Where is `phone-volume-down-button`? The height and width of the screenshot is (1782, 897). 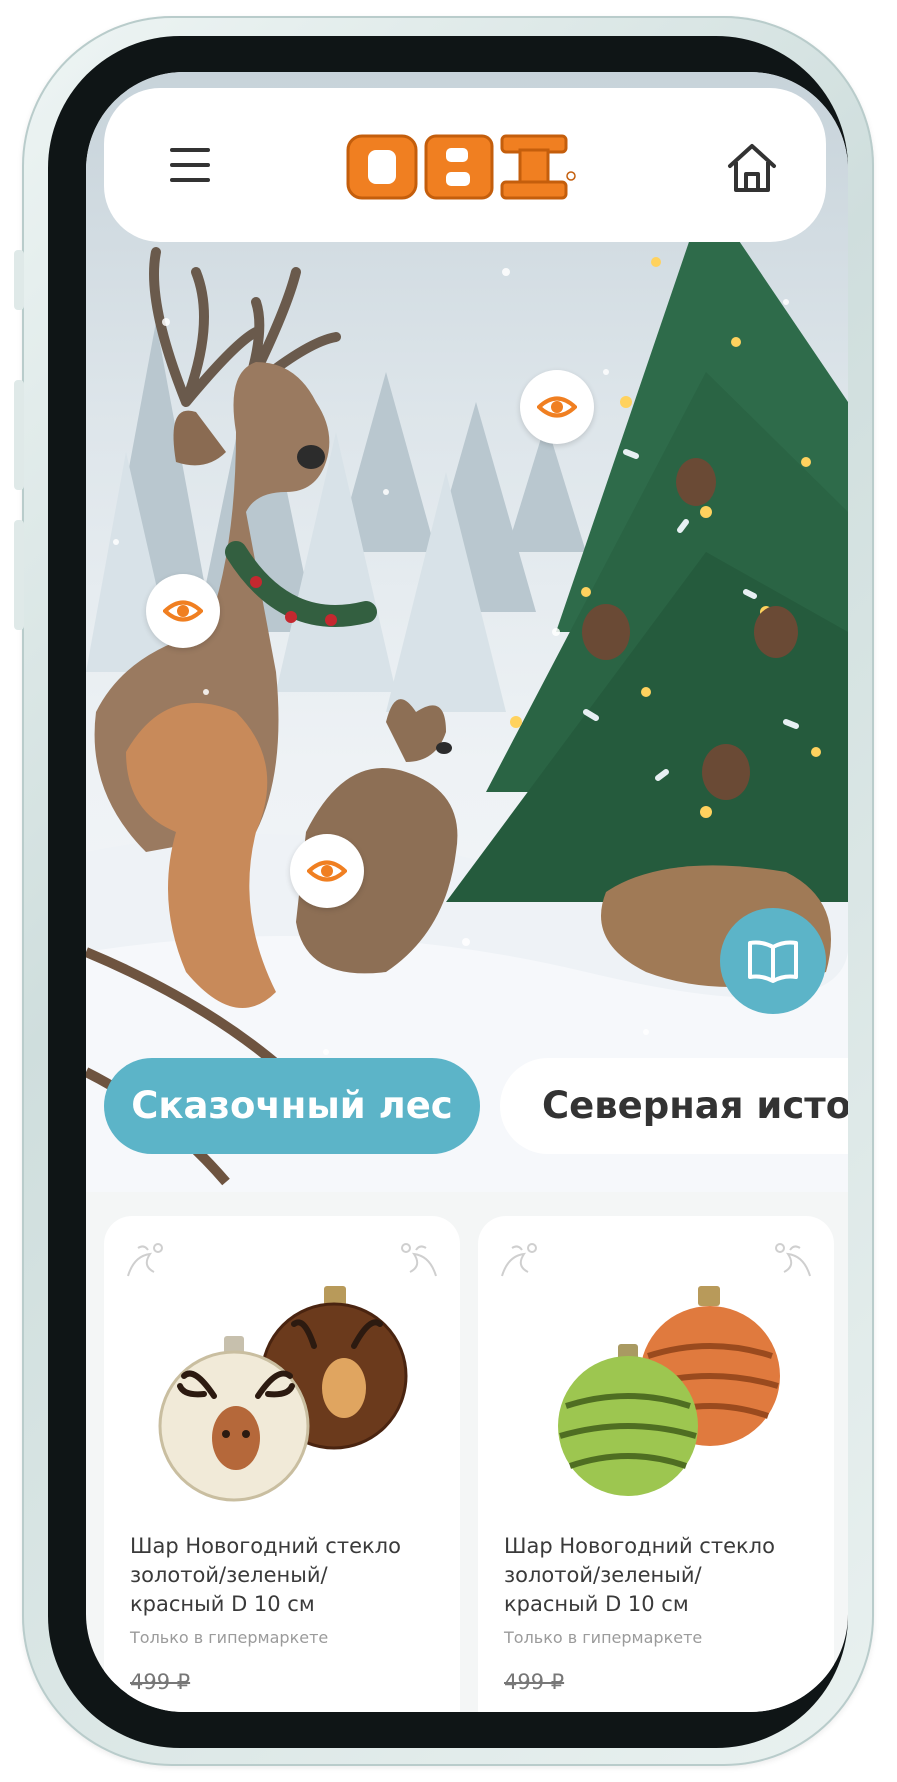
phone-volume-down-button is located at coordinates (19, 575).